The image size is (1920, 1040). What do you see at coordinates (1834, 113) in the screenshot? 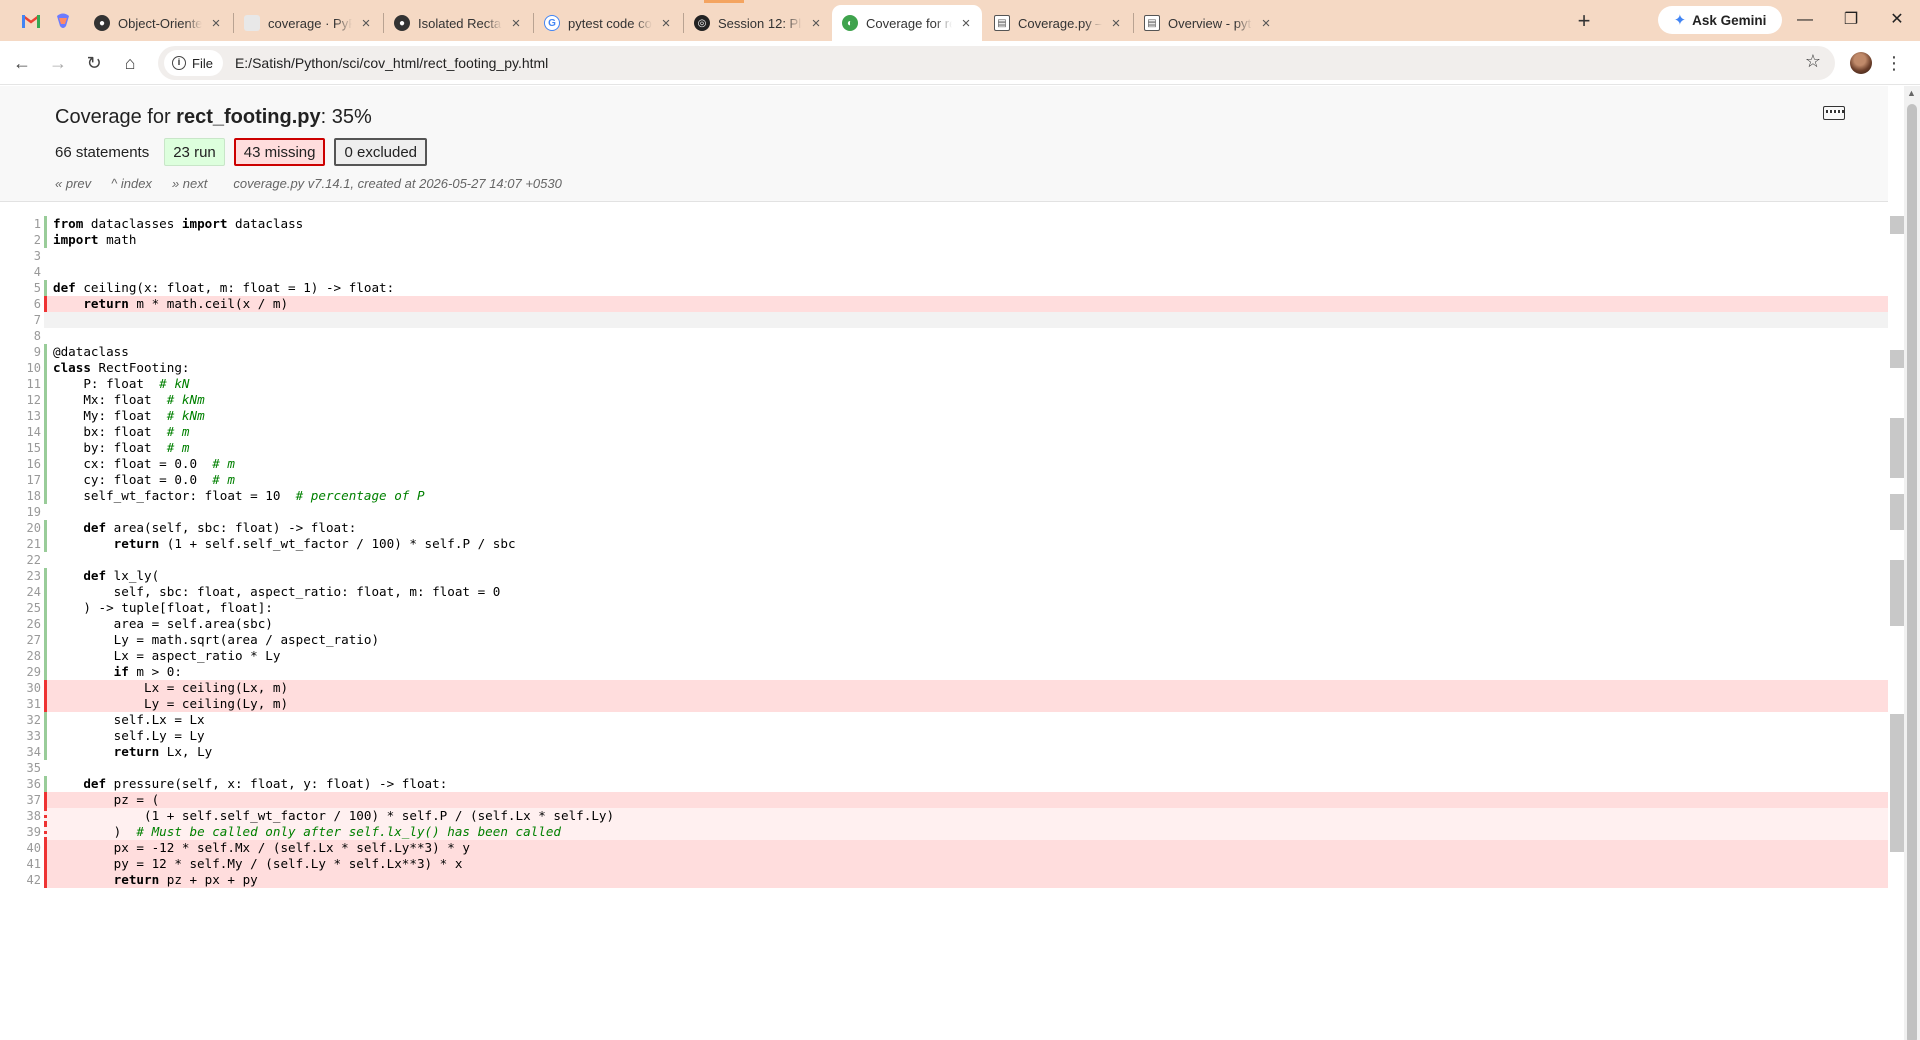
I see `keyboard-shortcuts-icon` at bounding box center [1834, 113].